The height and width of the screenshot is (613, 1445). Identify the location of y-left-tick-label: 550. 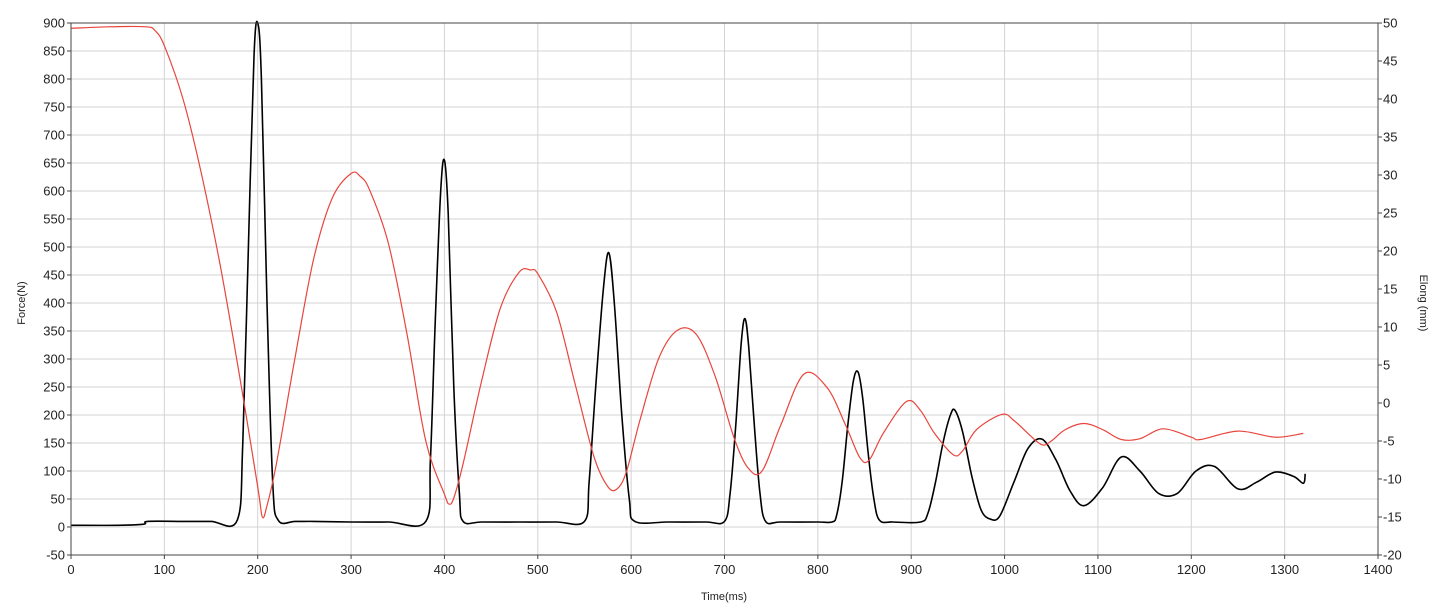
(54, 219).